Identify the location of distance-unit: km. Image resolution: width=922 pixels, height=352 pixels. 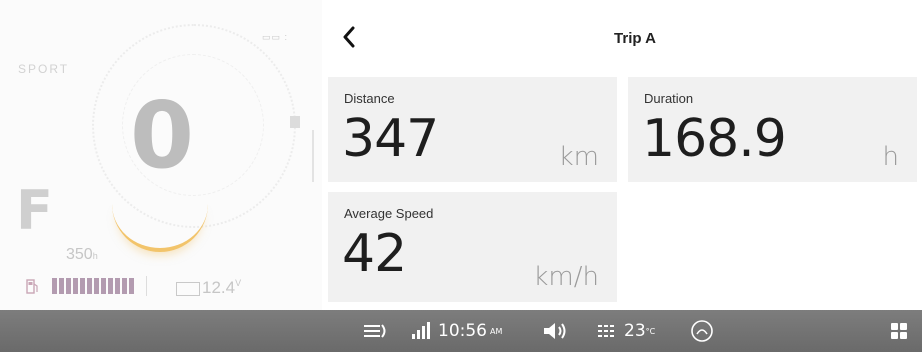
(578, 157).